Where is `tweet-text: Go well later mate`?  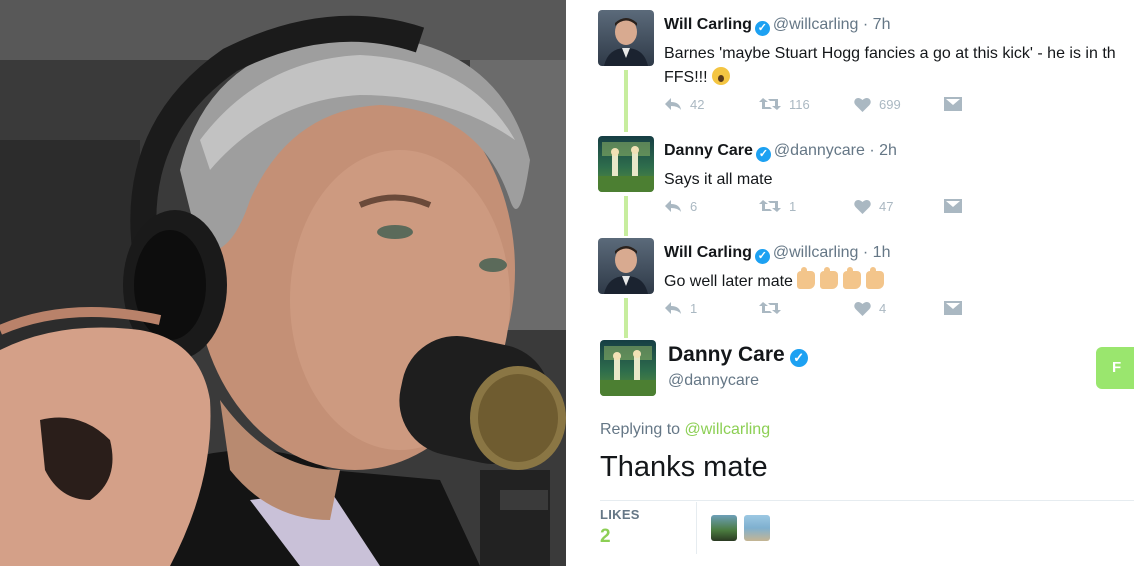
tweet-text: Go well later mate is located at coordinates (776, 280).